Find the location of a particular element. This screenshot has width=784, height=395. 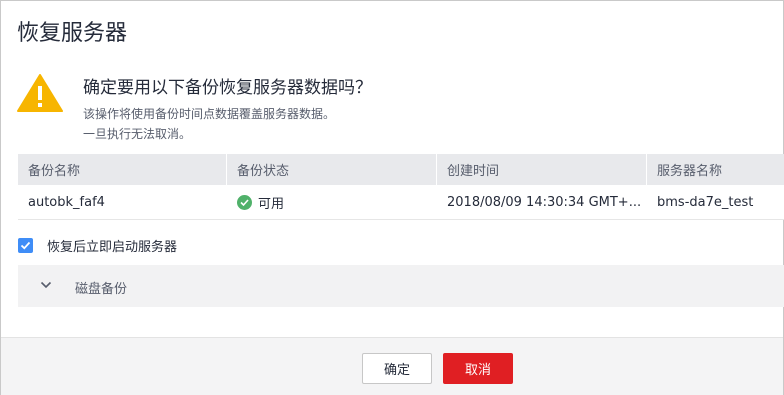

cell-backup-name: autobk_faf4 is located at coordinates (66, 202).